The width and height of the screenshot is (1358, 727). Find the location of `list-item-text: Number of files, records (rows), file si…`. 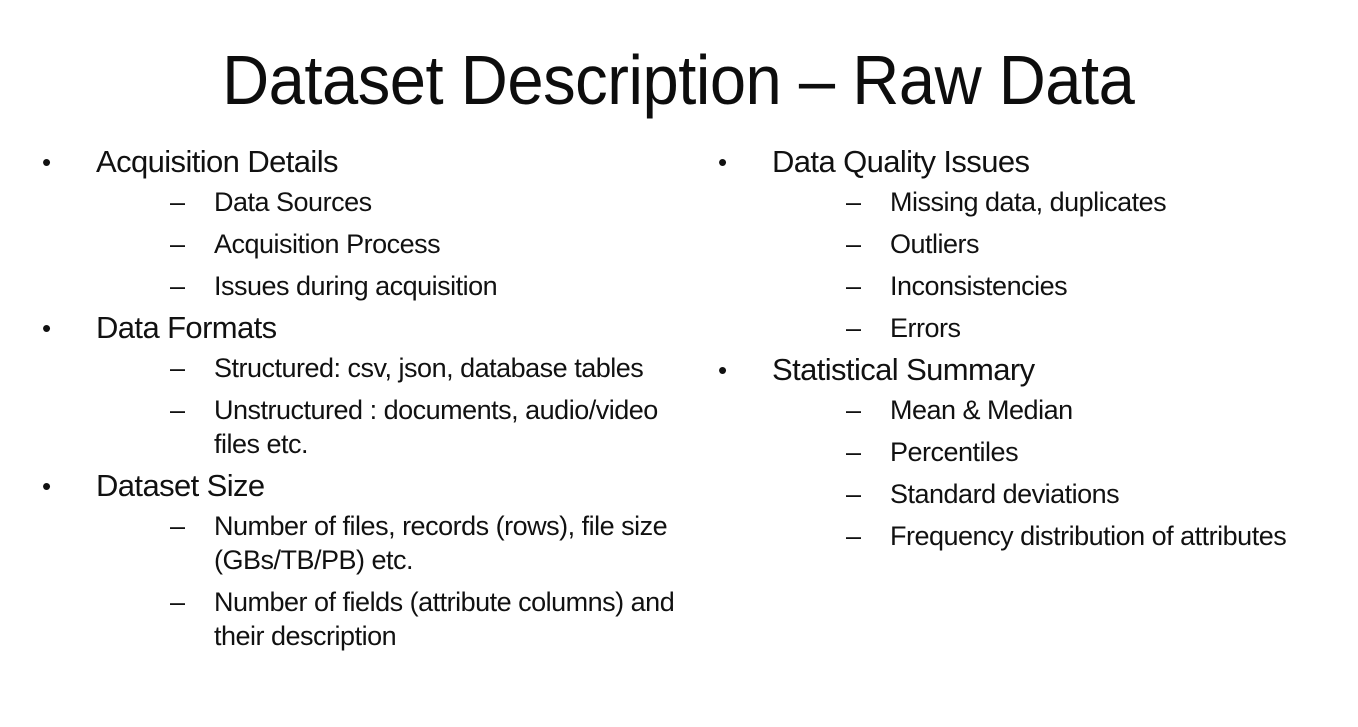

list-item-text: Number of files, records (rows), file si… is located at coordinates (441, 543).